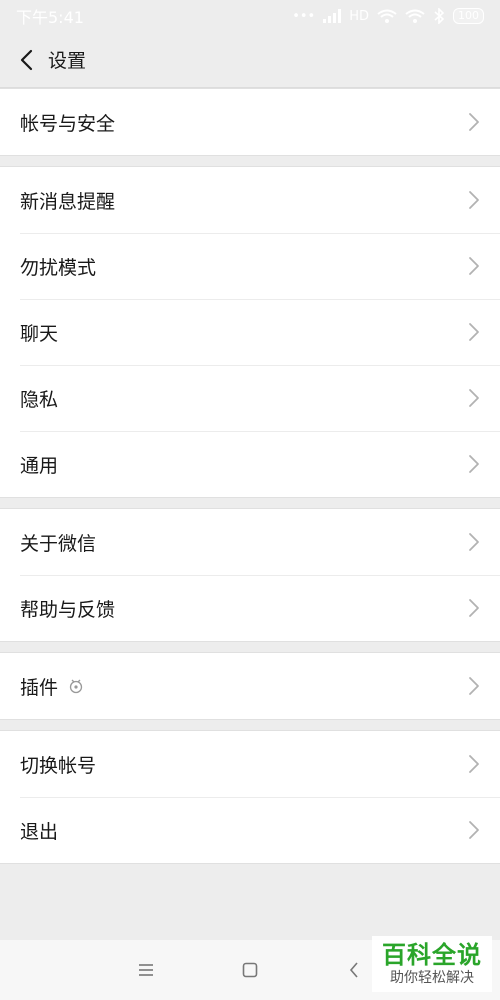  I want to click on settings-item-label: 新消息提醒, so click(68, 201).